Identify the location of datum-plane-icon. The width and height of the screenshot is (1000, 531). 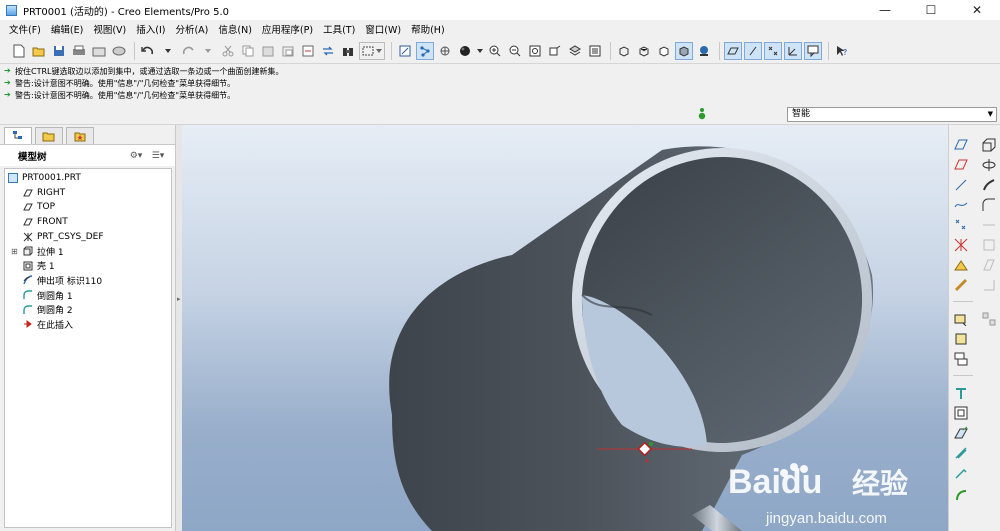
(961, 145).